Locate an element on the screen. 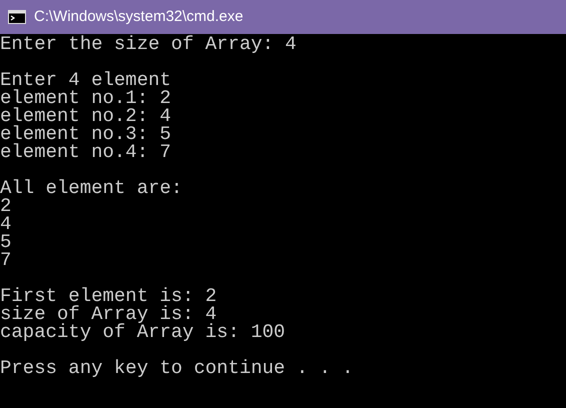  console-line: size of Array is: 4 is located at coordinates (108, 314).